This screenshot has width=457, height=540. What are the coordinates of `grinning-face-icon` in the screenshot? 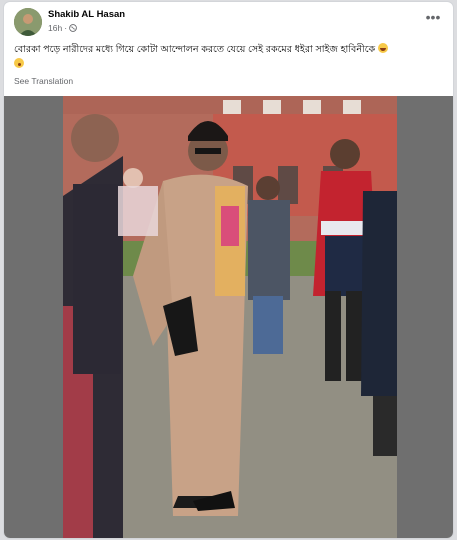 It's located at (382, 48).